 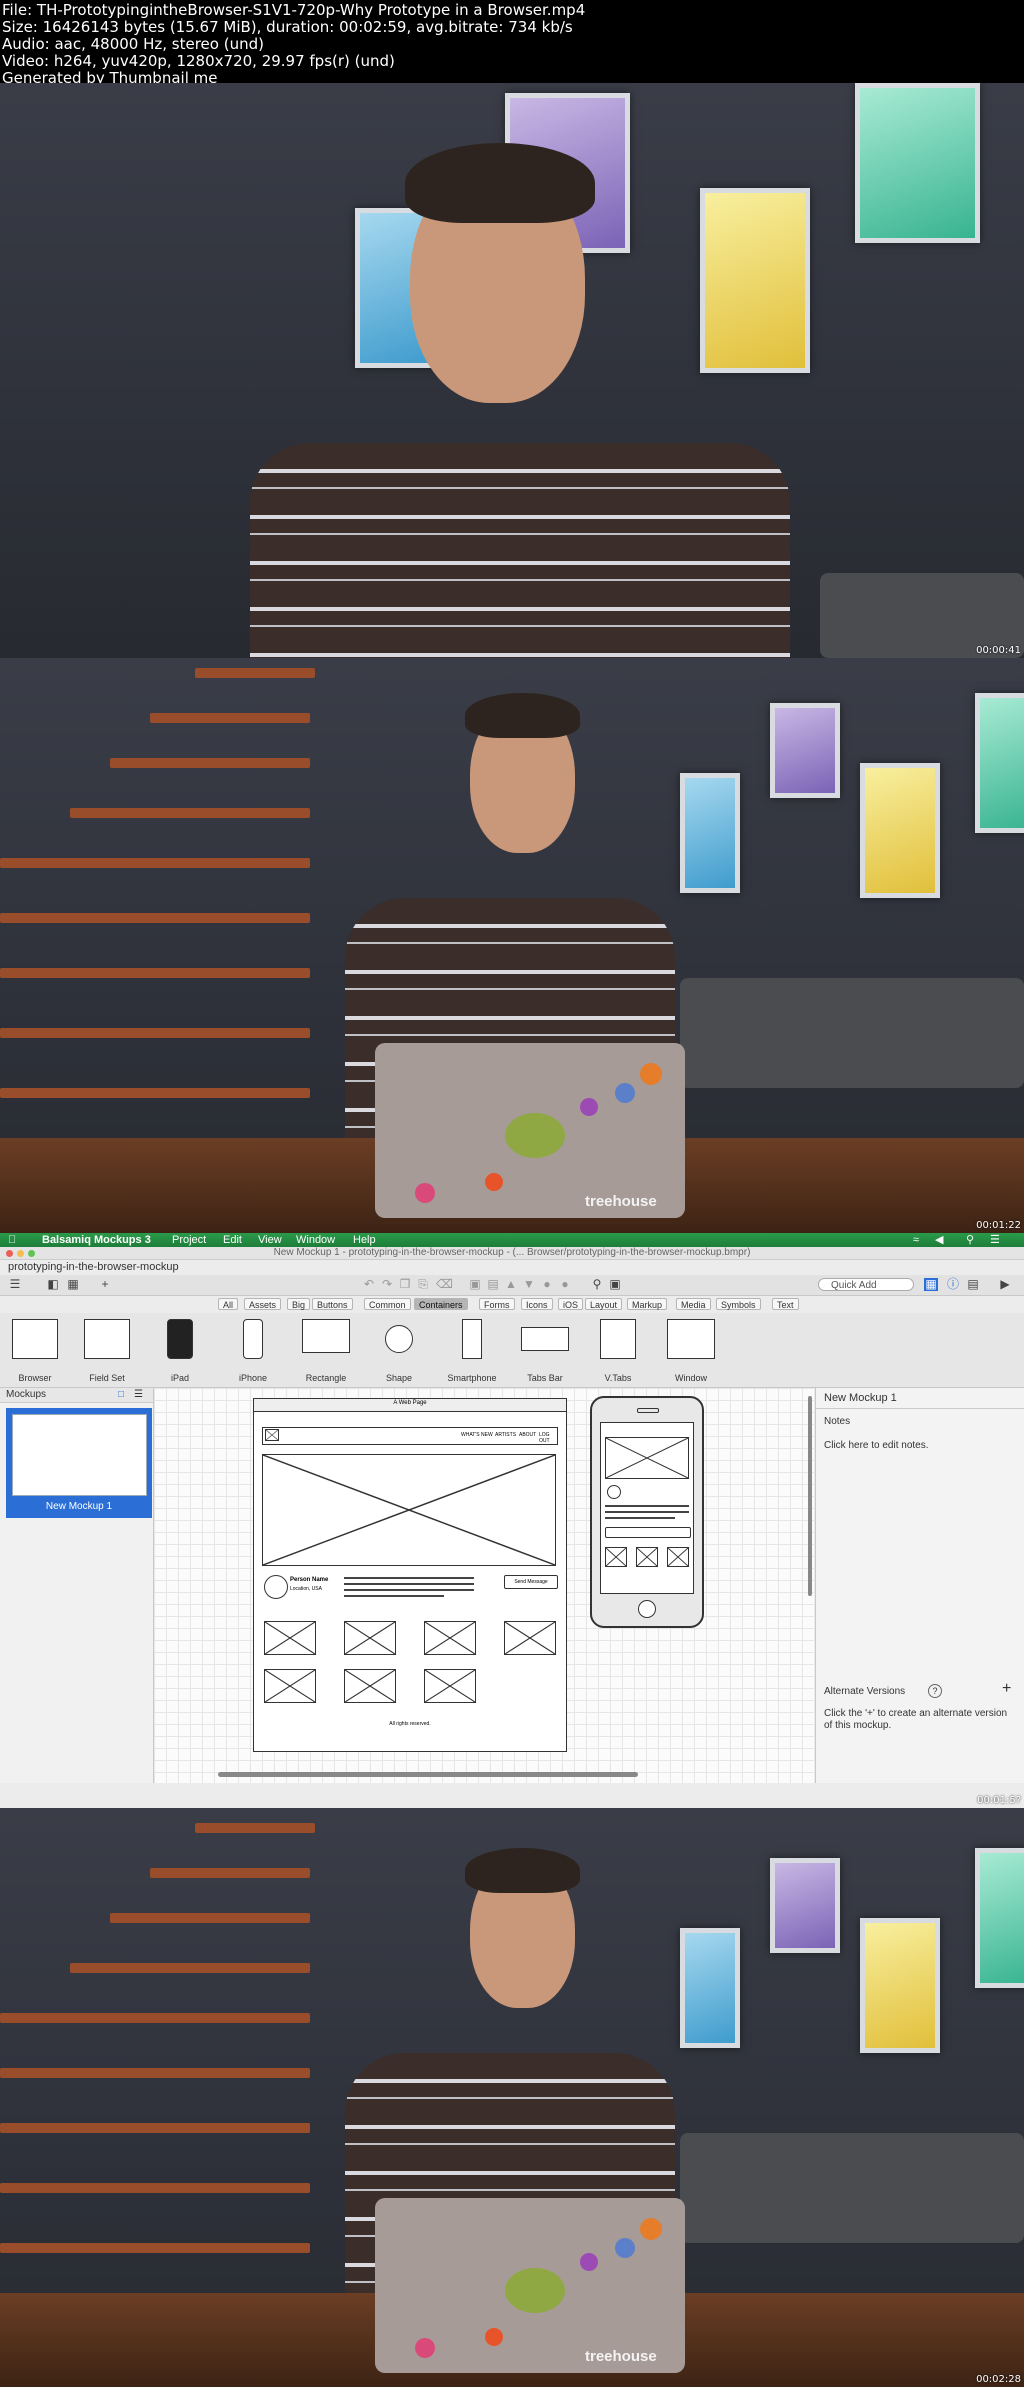 What do you see at coordinates (263, 1304) in the screenshot?
I see `cat-assets: Assets` at bounding box center [263, 1304].